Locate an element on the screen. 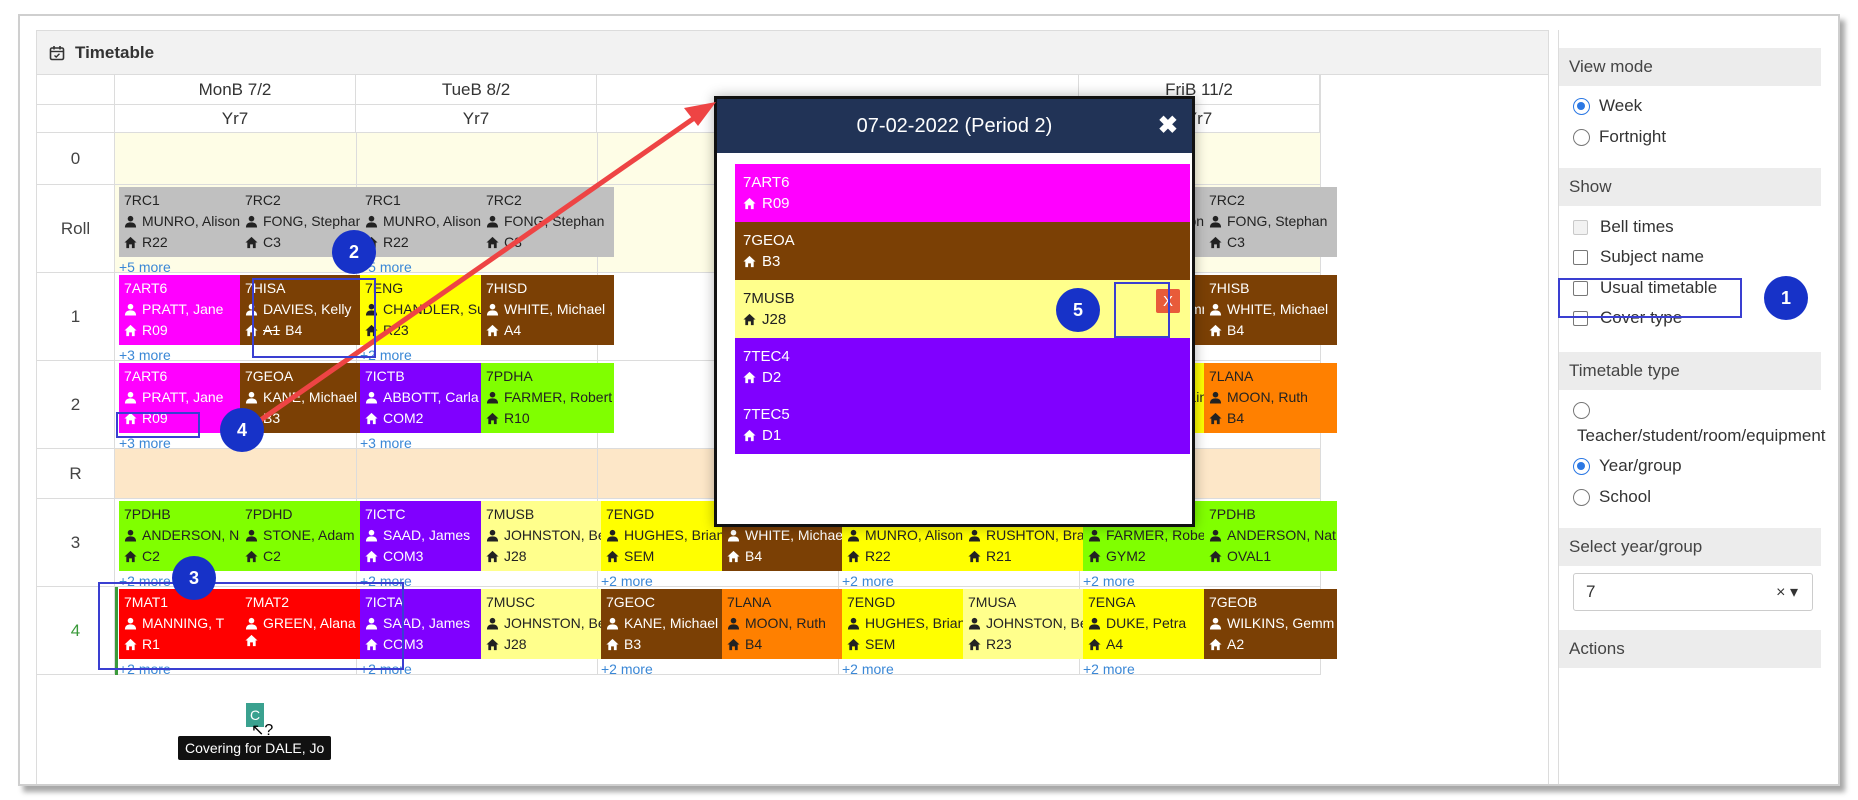  callout-2: 2 is located at coordinates (354, 252).